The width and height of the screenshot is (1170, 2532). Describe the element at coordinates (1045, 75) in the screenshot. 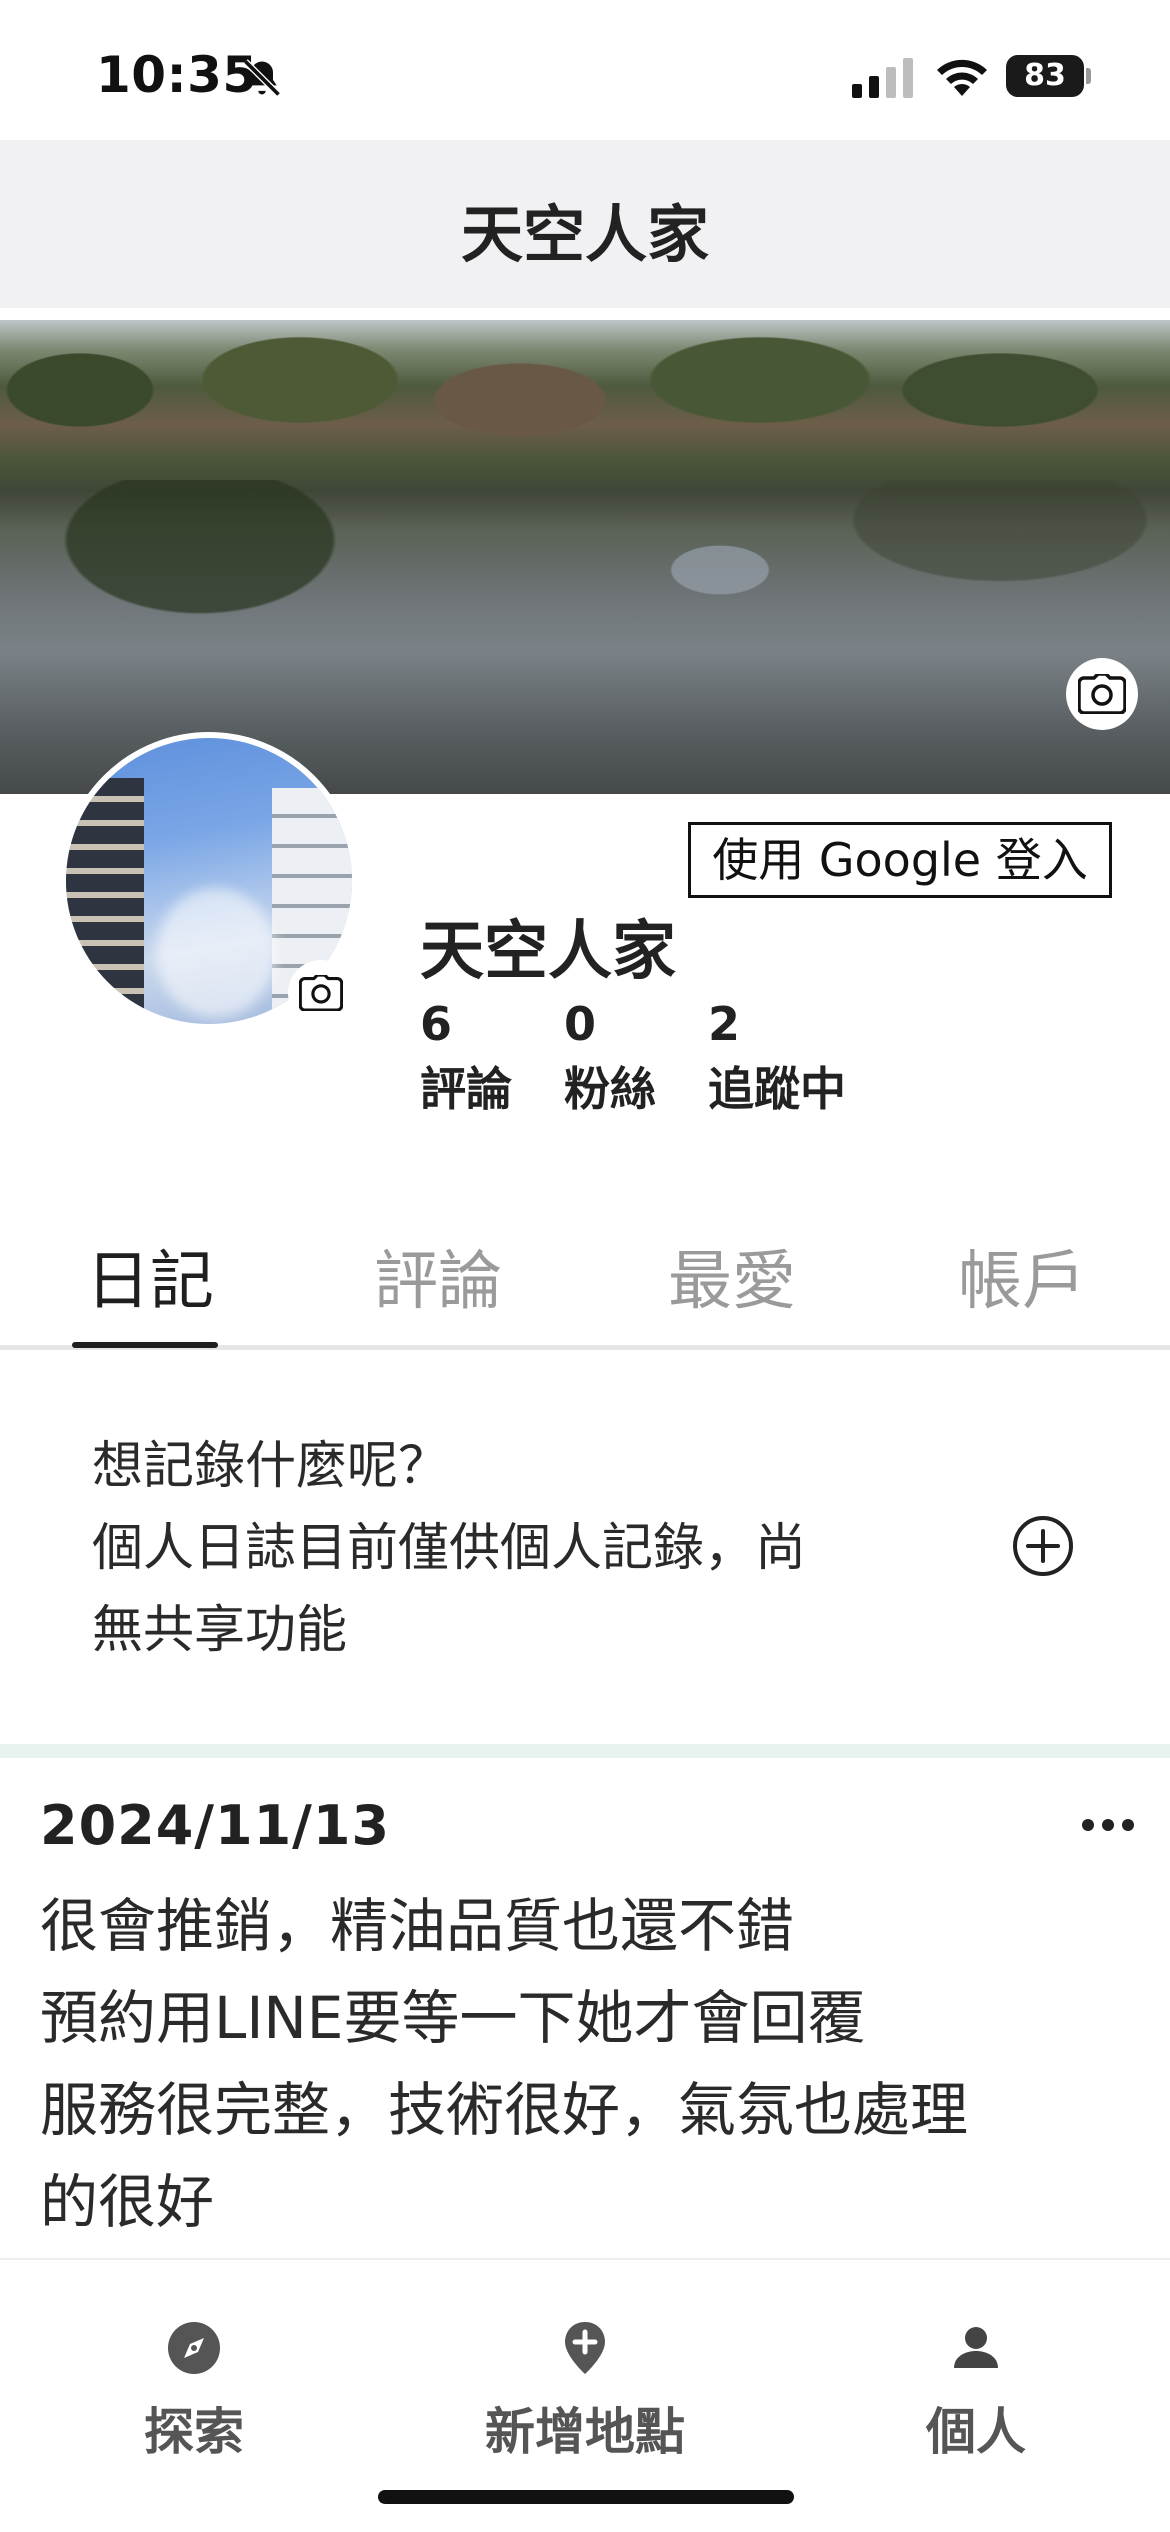

I see `battery-percent: 83` at that location.